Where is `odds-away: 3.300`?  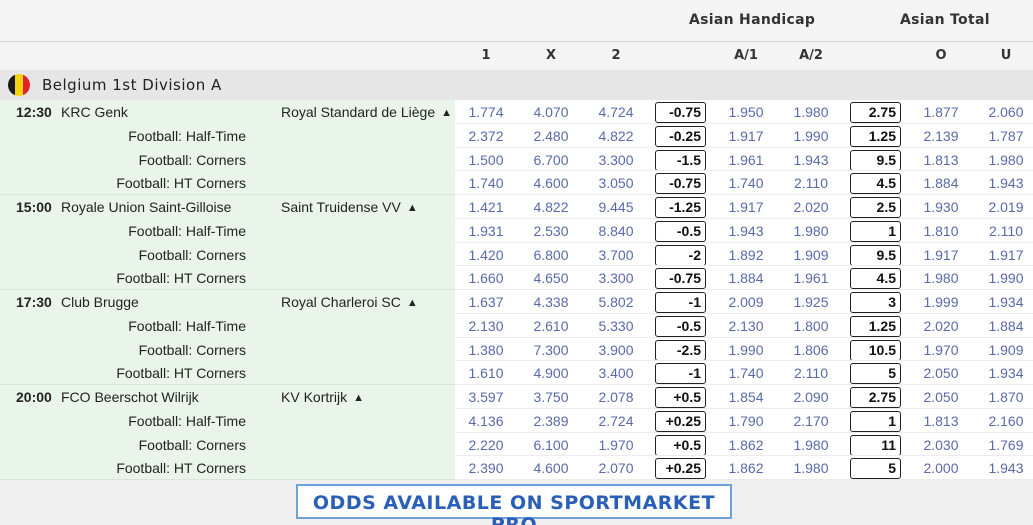
odds-away: 3.300 is located at coordinates (616, 278).